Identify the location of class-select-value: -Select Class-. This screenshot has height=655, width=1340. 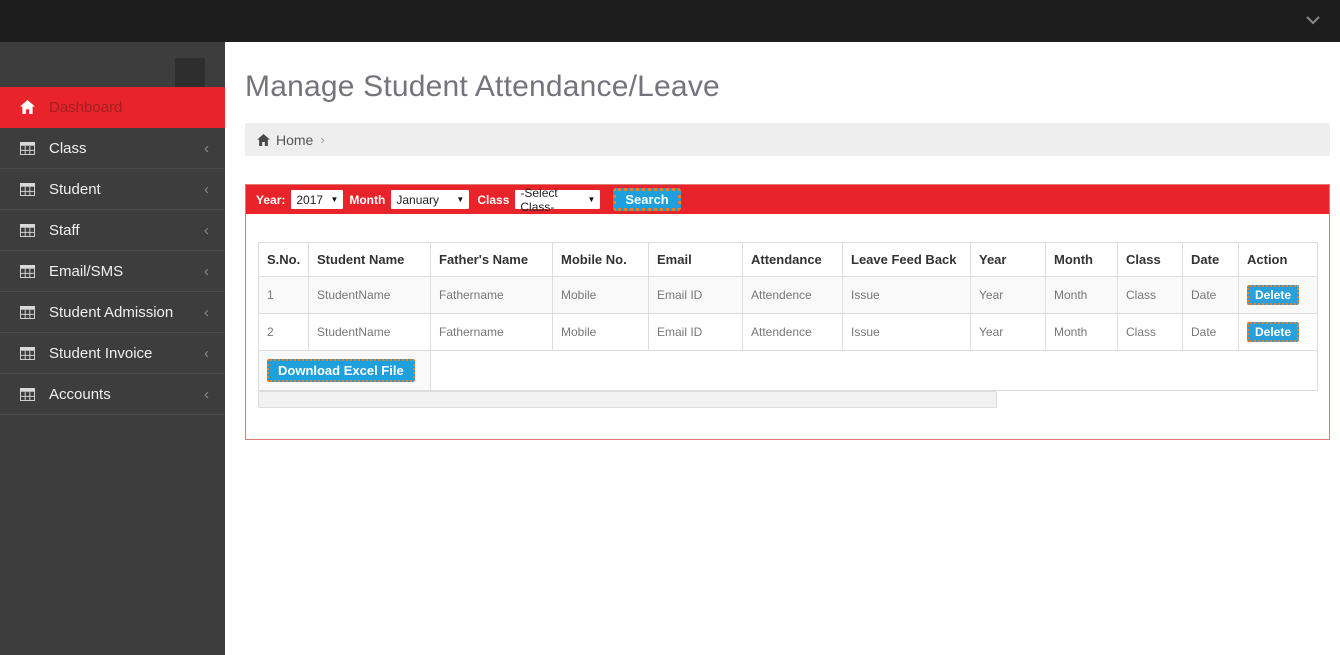
(539, 199).